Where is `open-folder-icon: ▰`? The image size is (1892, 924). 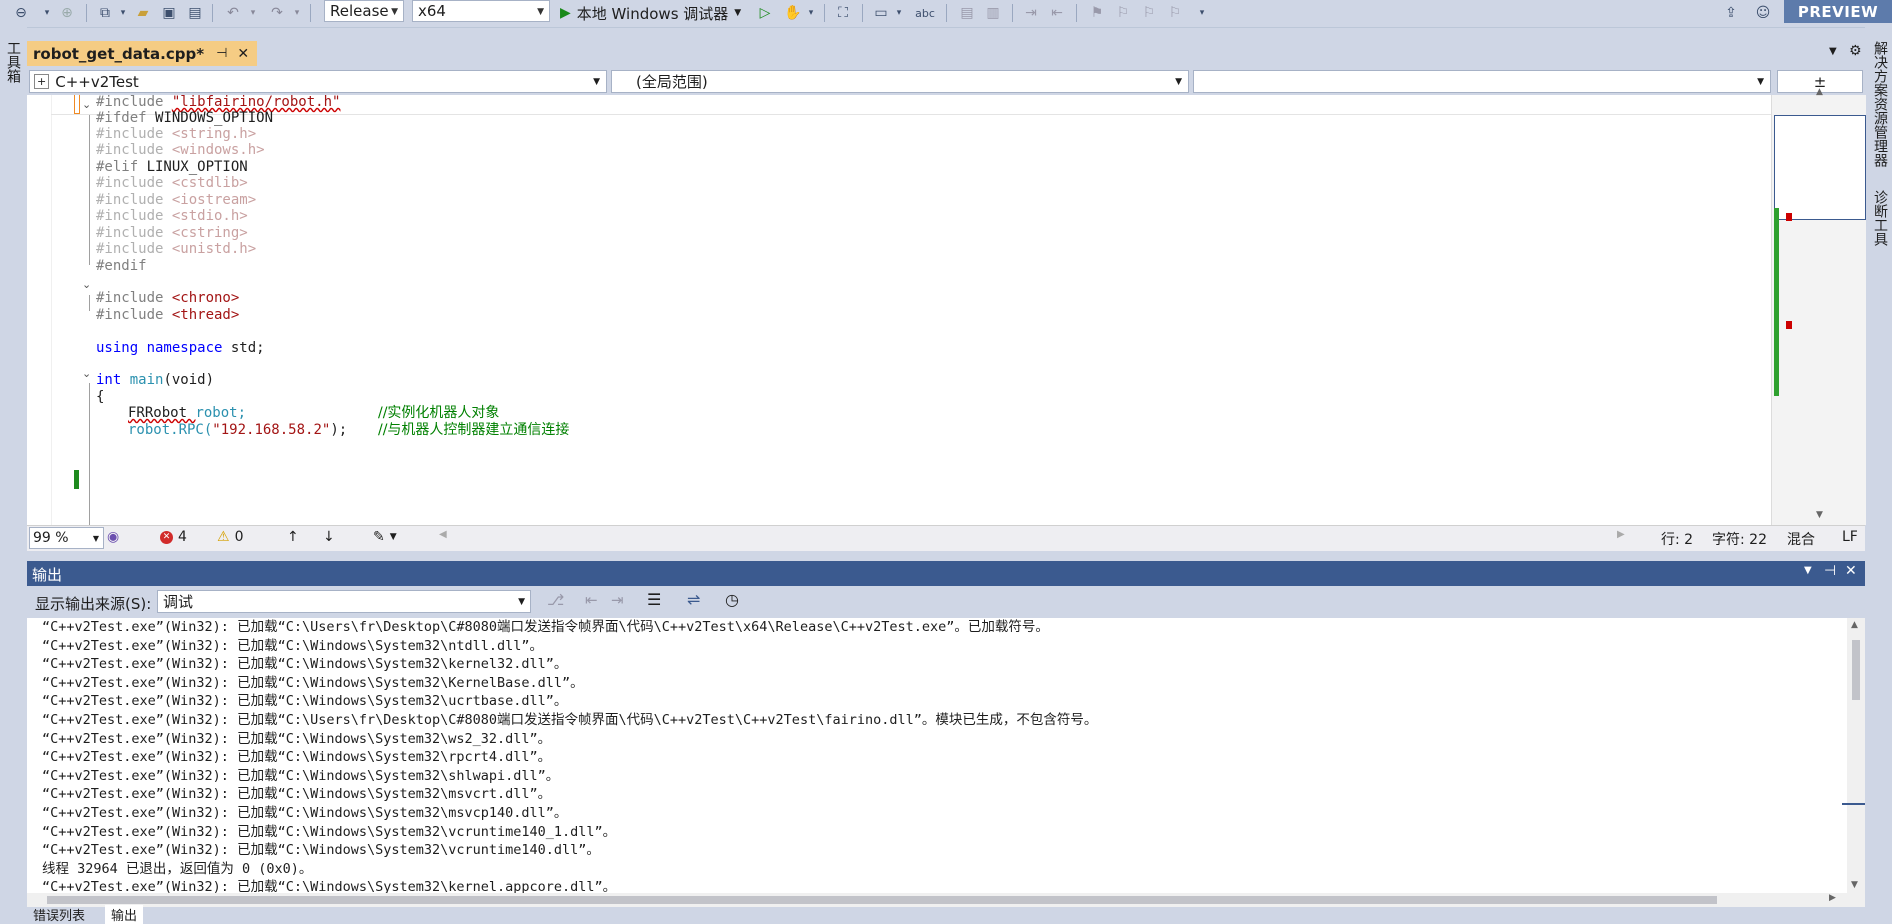
open-folder-icon: ▰ is located at coordinates (143, 13).